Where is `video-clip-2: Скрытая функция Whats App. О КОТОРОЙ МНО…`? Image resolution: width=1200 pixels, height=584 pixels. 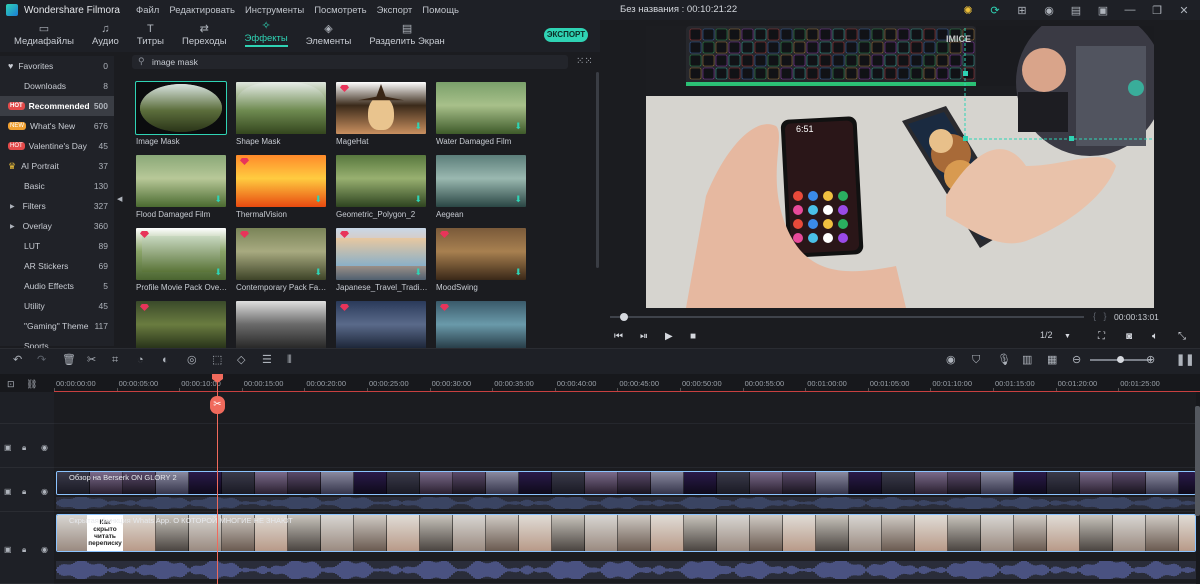
video-clip-2: Скрытая функция Whats App. О КОТОРОЙ МНО… is located at coordinates (626, 533).